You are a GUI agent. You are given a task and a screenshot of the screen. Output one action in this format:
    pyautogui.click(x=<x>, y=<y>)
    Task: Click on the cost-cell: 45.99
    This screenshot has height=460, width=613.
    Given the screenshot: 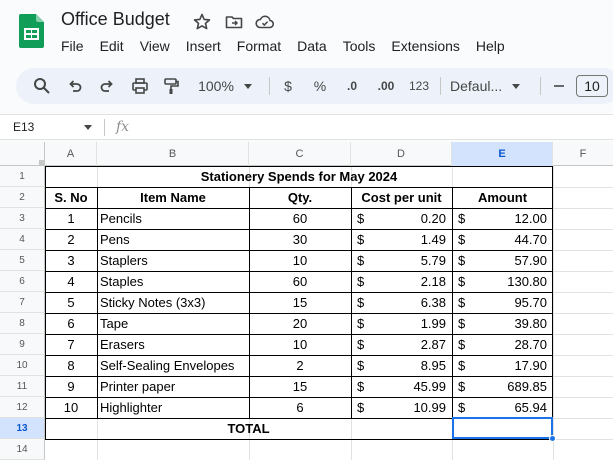 What is the action you would take?
    pyautogui.click(x=411, y=386)
    